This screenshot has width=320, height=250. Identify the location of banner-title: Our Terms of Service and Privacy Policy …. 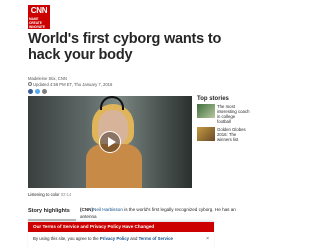
(121, 227).